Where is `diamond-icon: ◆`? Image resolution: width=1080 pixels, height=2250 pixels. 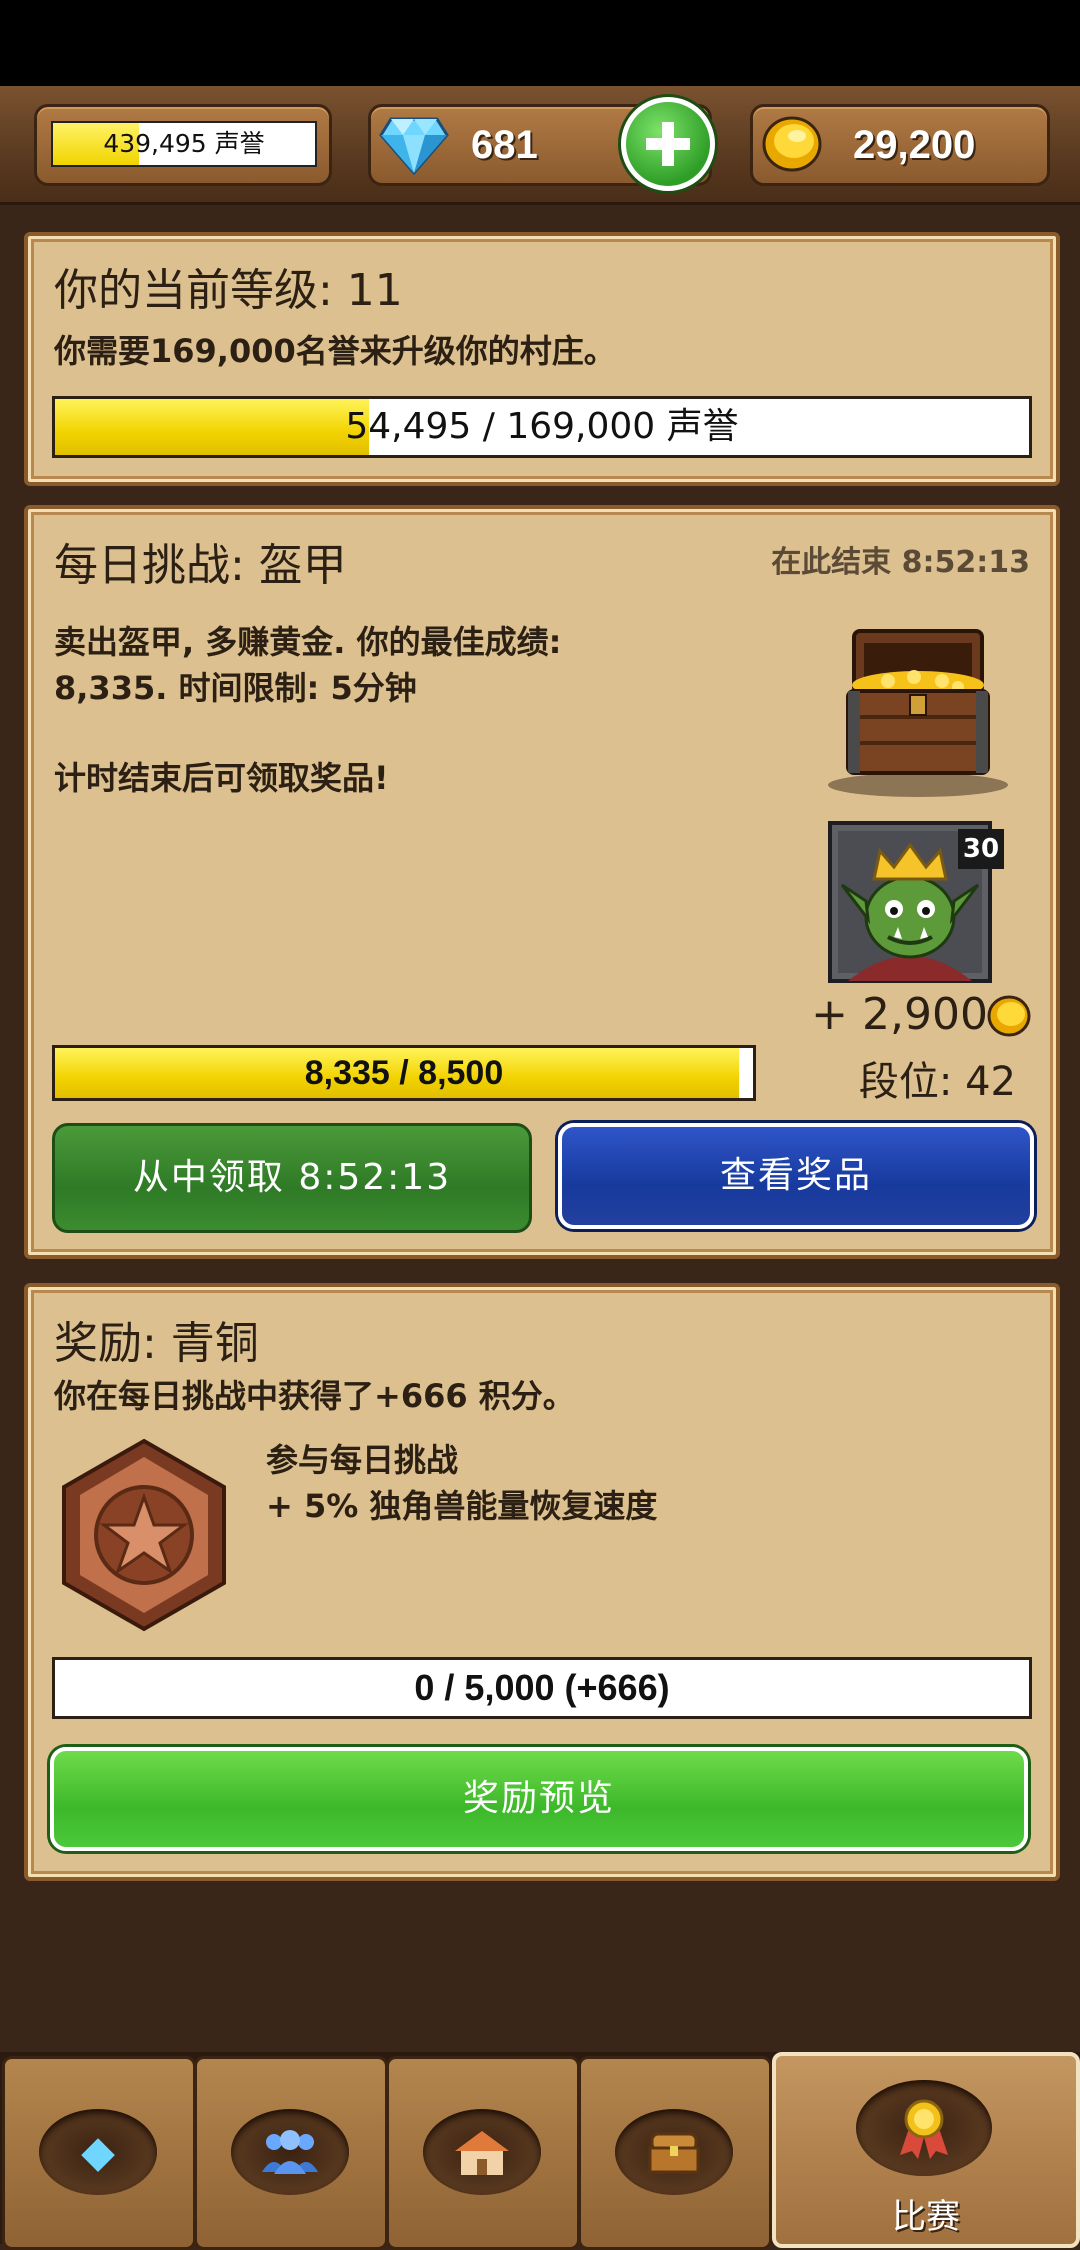
diamond-icon: ◆ is located at coordinates (98, 2152).